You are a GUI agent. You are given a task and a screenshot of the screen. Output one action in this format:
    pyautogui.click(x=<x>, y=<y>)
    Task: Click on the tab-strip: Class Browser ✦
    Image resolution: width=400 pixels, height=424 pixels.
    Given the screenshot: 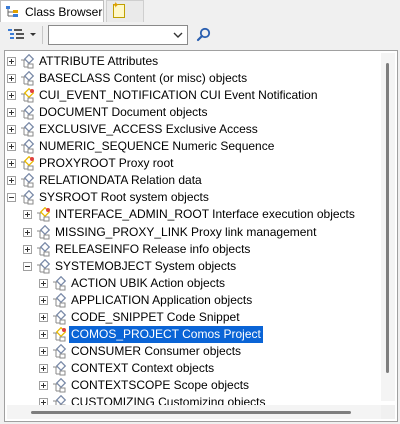 What is the action you would take?
    pyautogui.click(x=200, y=11)
    